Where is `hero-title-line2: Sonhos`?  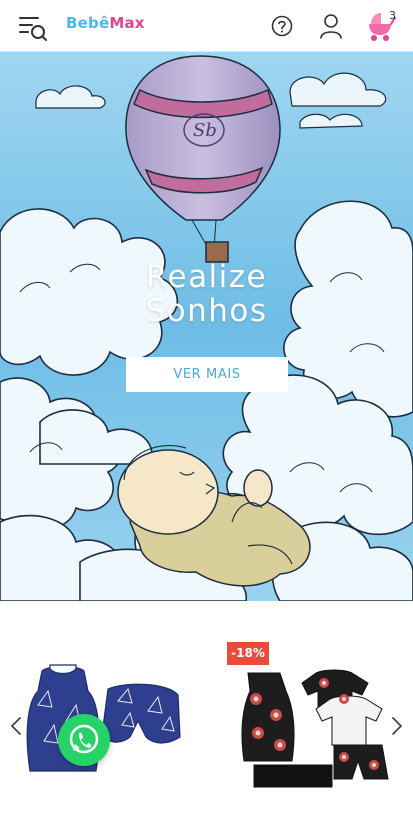 hero-title-line2: Sonhos is located at coordinates (206, 311).